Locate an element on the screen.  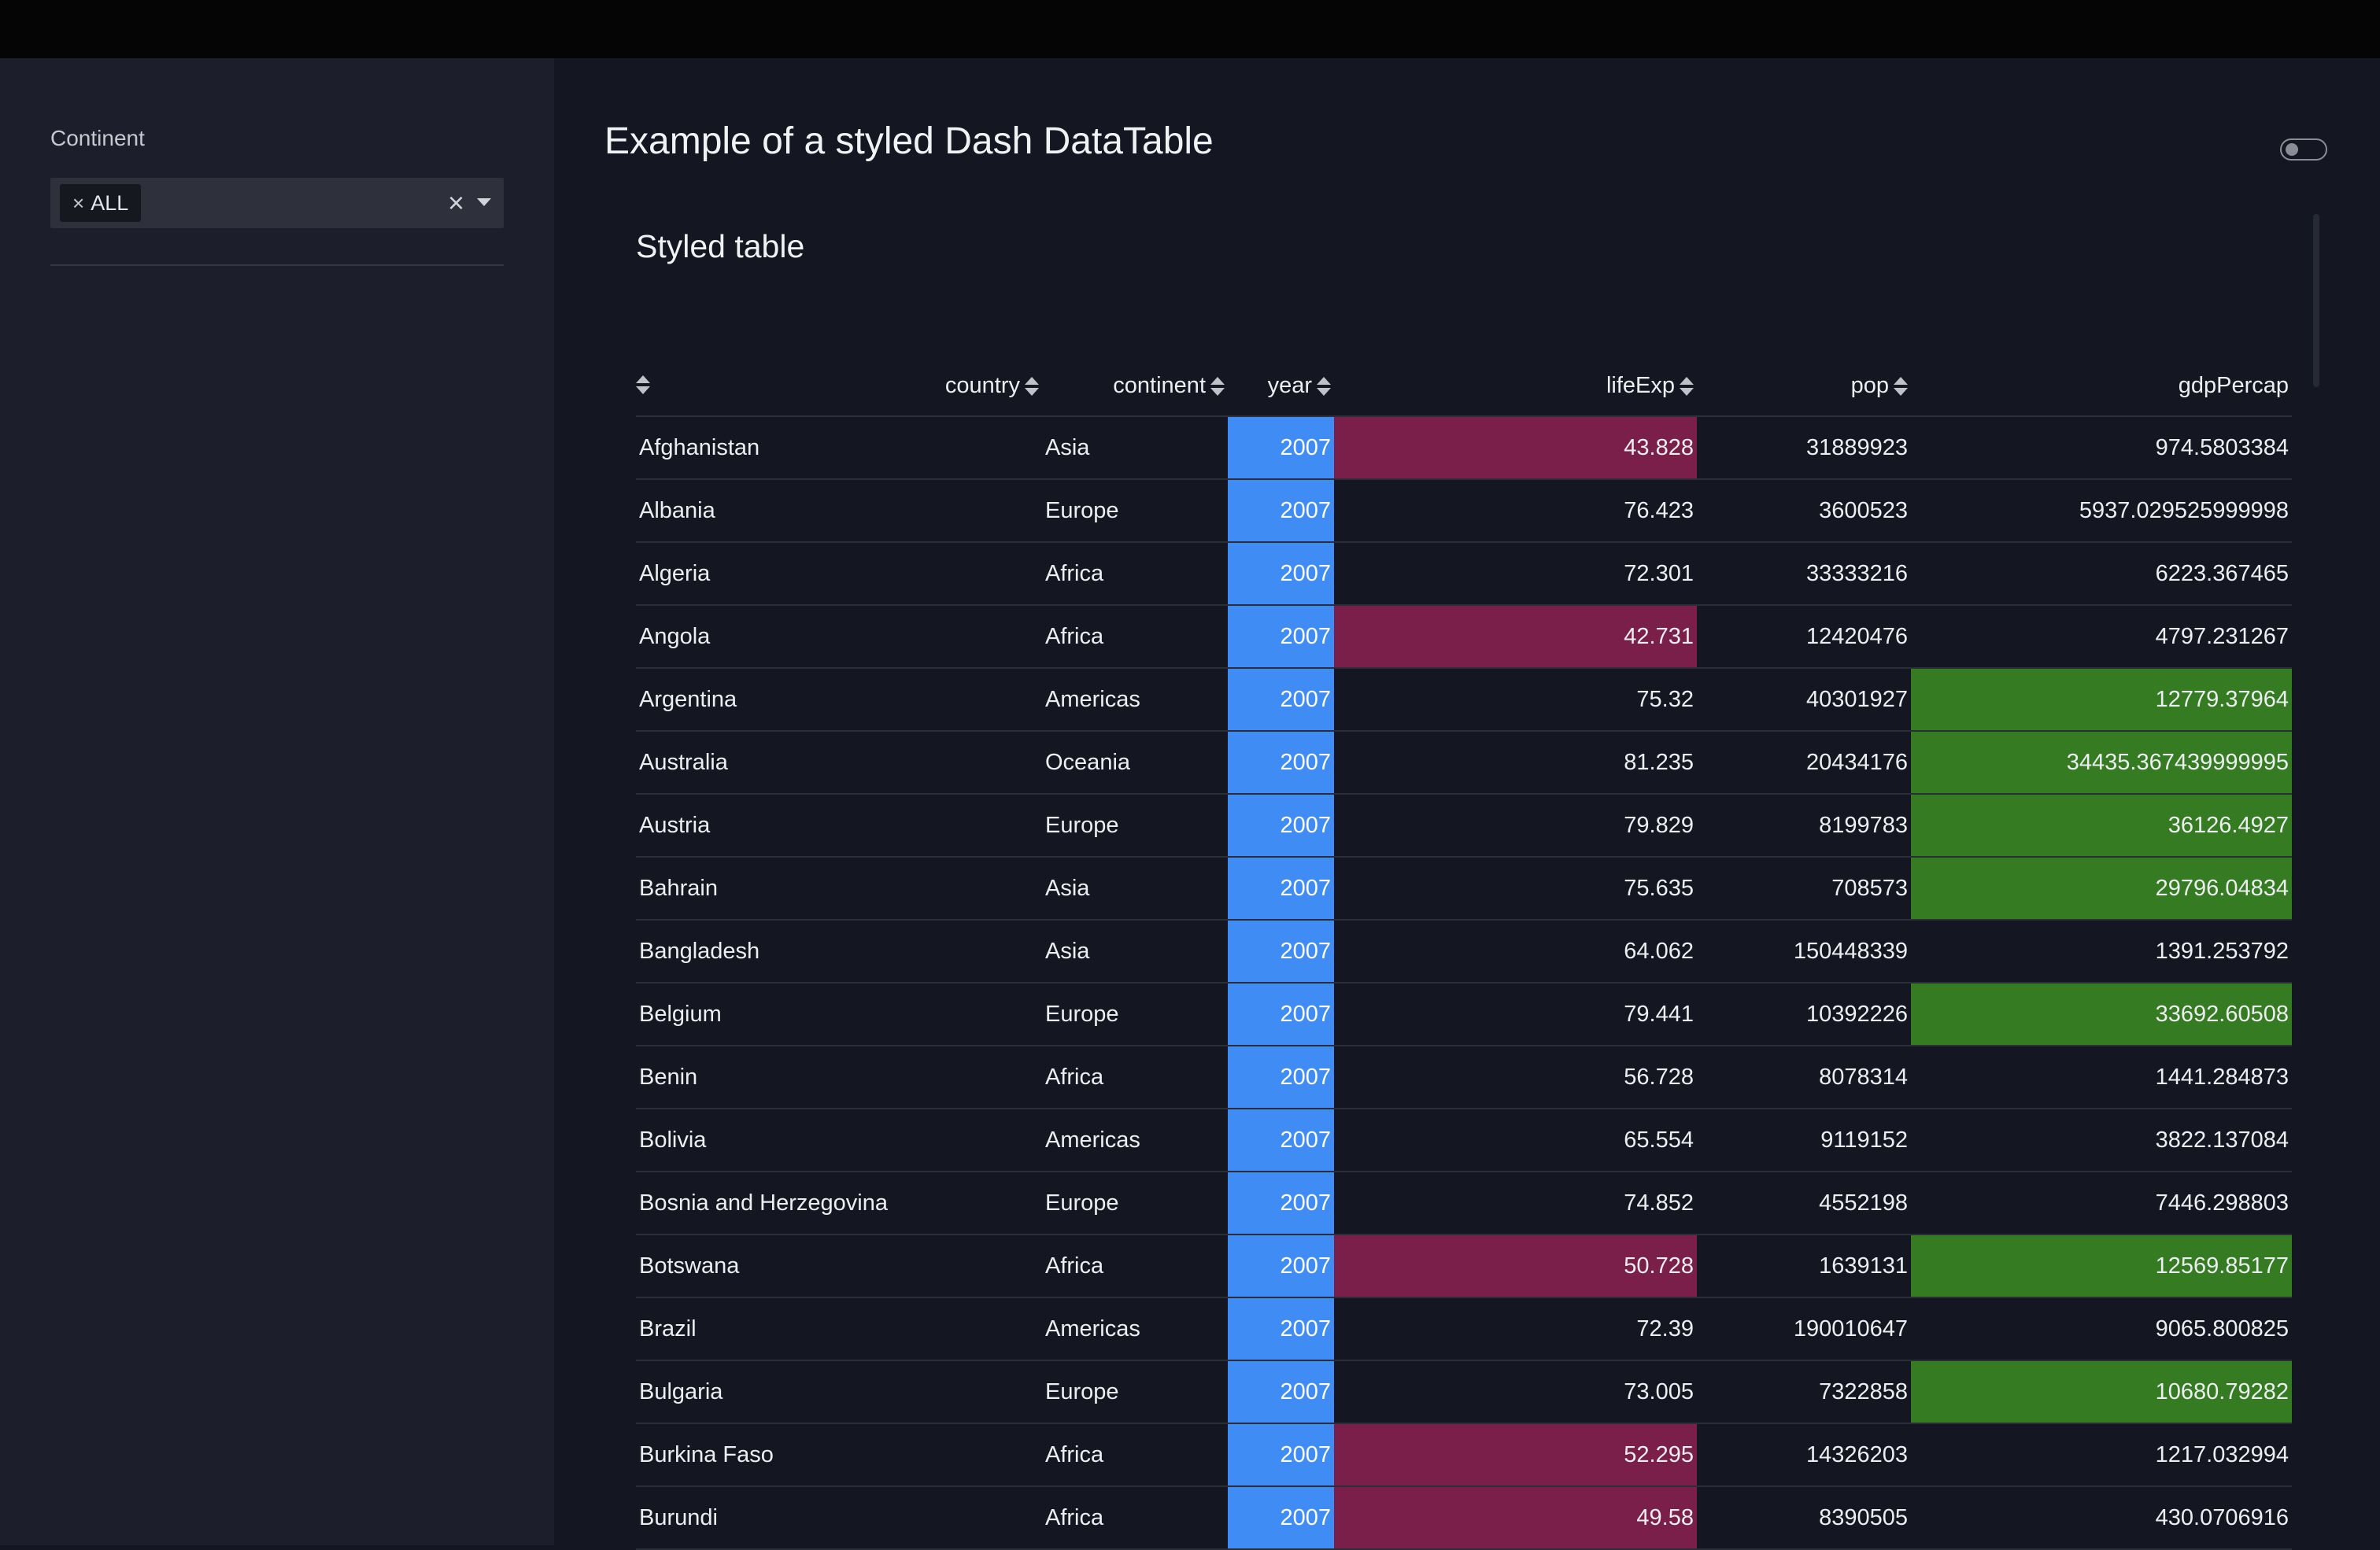
chip-remove-icon: × is located at coordinates (78, 203).